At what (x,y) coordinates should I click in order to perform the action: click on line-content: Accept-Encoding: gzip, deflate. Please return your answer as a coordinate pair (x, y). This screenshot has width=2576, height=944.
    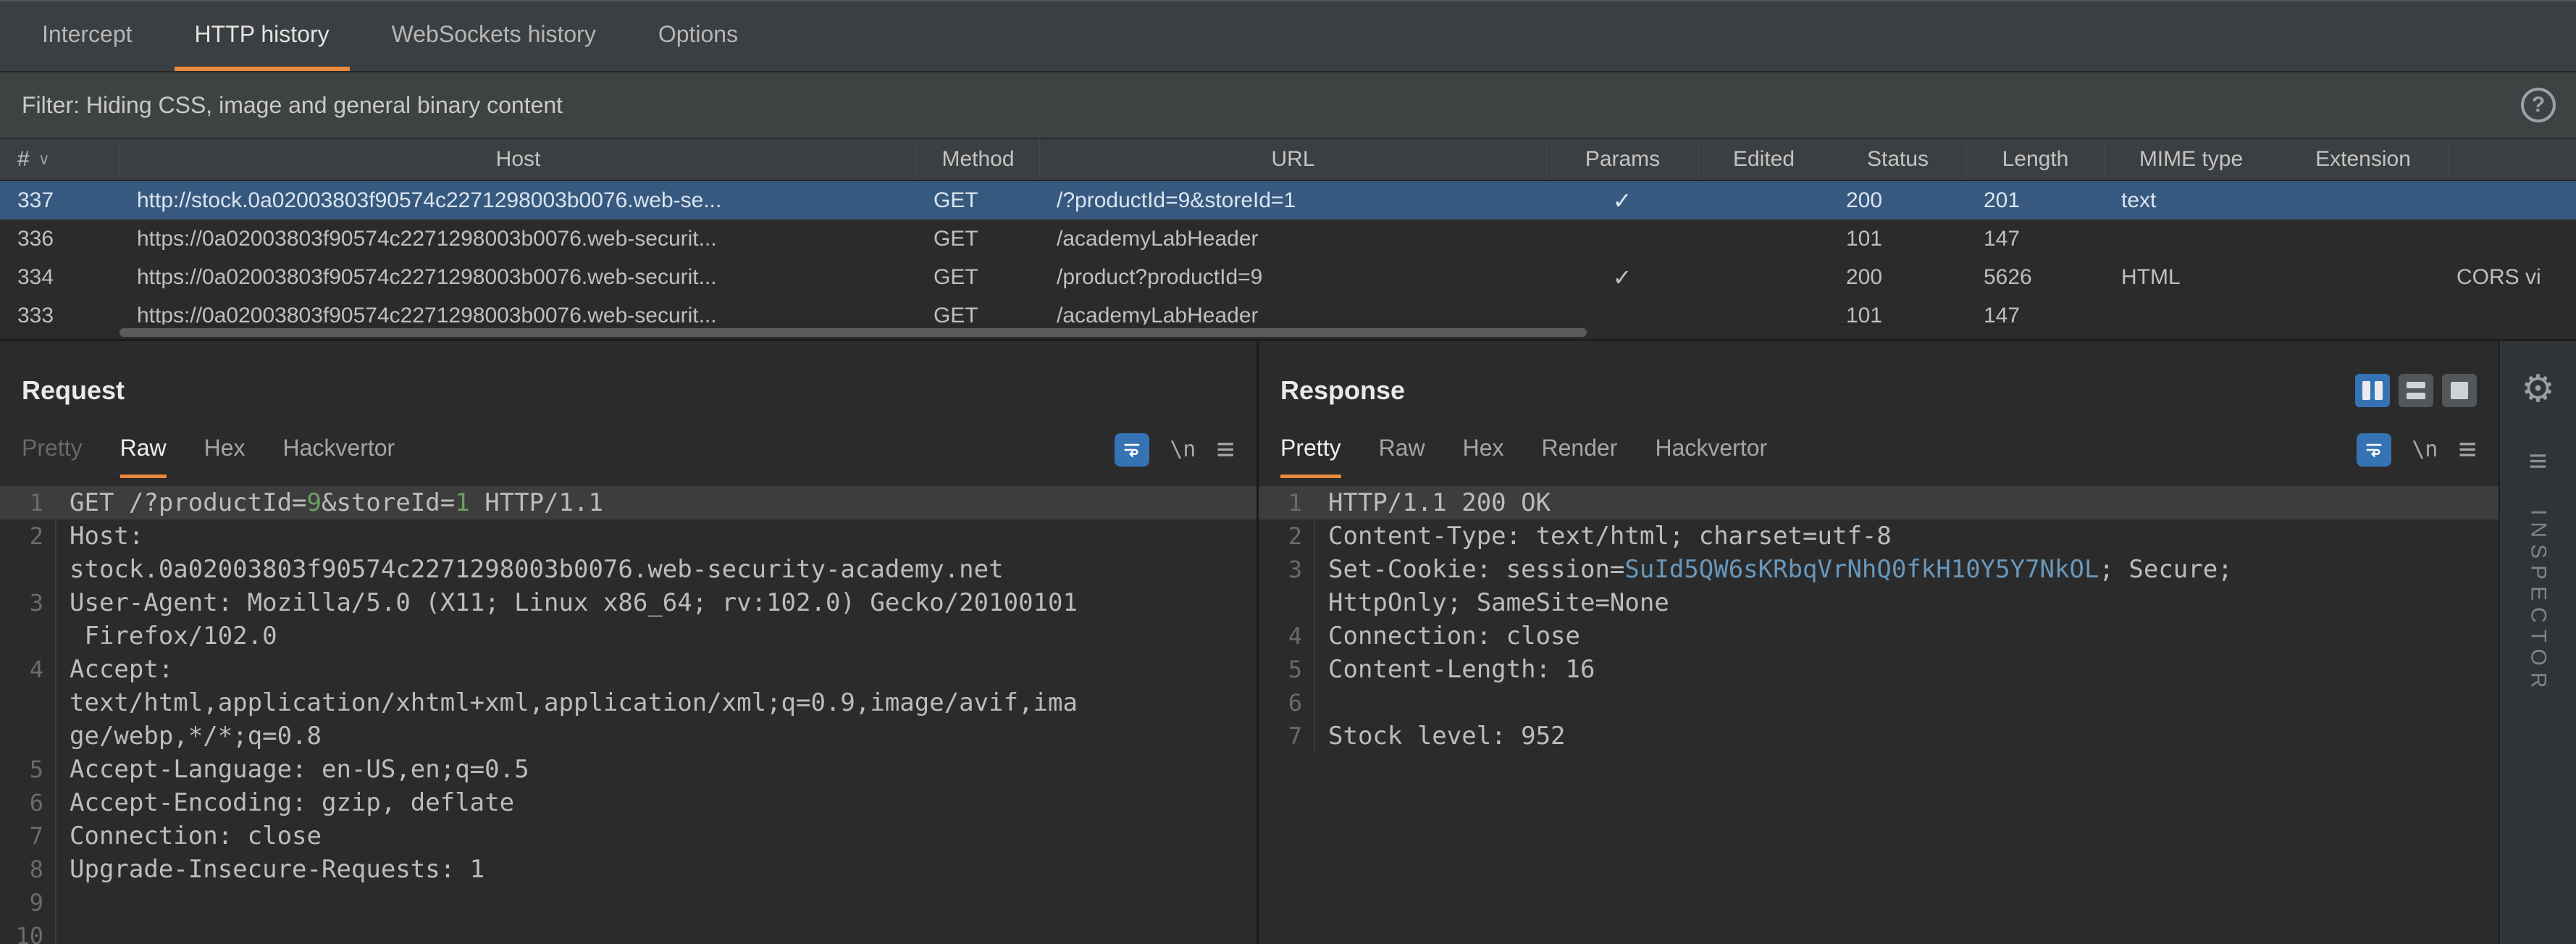
    Looking at the image, I should click on (292, 803).